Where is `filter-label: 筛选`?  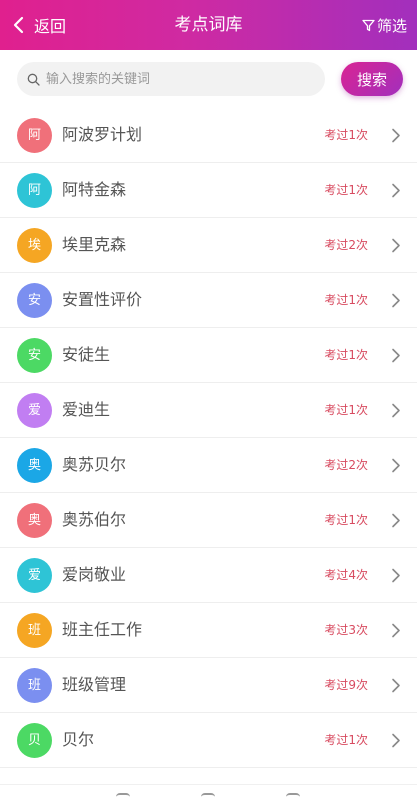 filter-label: 筛选 is located at coordinates (391, 25).